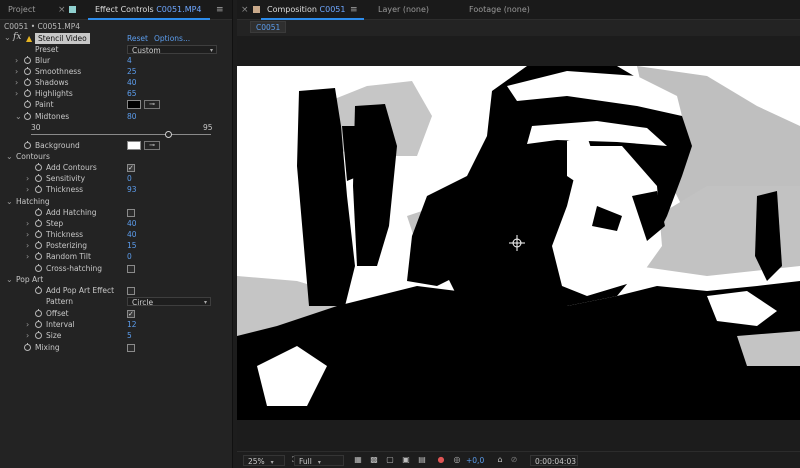 This screenshot has height=468, width=800. What do you see at coordinates (132, 189) in the screenshot?
I see `contour-thickness-value: 93` at bounding box center [132, 189].